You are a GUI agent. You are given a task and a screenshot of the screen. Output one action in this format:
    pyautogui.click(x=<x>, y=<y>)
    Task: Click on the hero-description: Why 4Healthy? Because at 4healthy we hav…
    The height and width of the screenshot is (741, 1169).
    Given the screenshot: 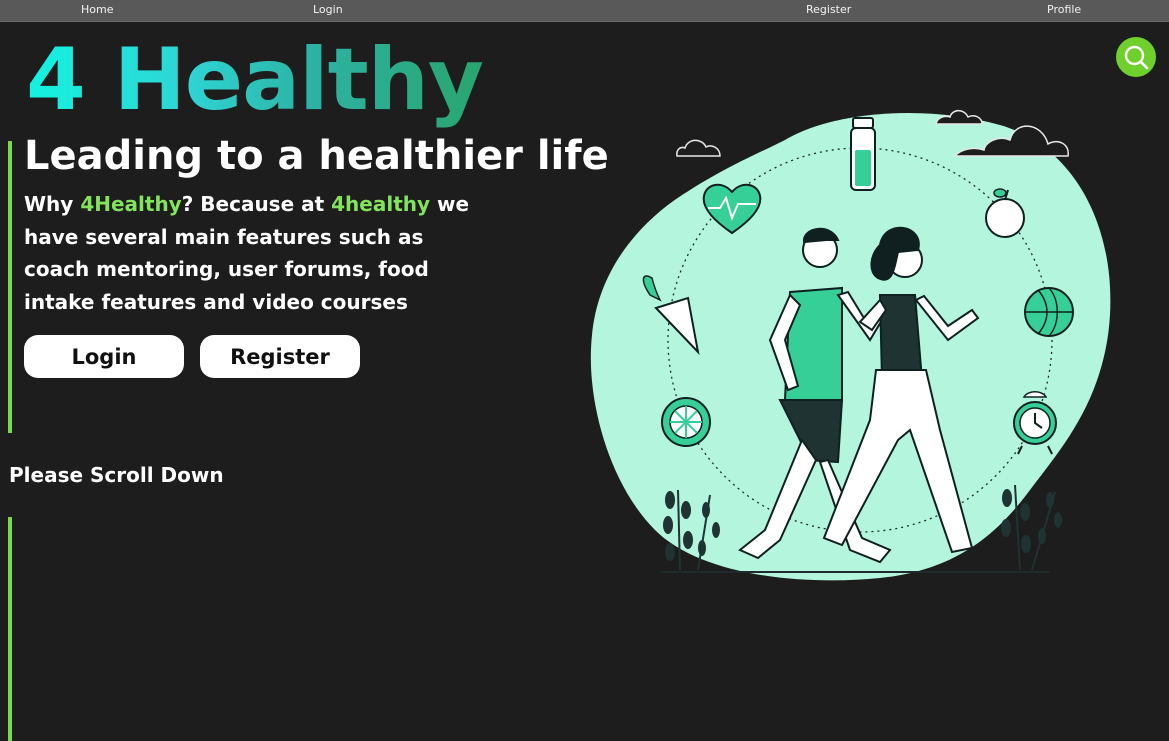 What is the action you would take?
    pyautogui.click(x=249, y=253)
    